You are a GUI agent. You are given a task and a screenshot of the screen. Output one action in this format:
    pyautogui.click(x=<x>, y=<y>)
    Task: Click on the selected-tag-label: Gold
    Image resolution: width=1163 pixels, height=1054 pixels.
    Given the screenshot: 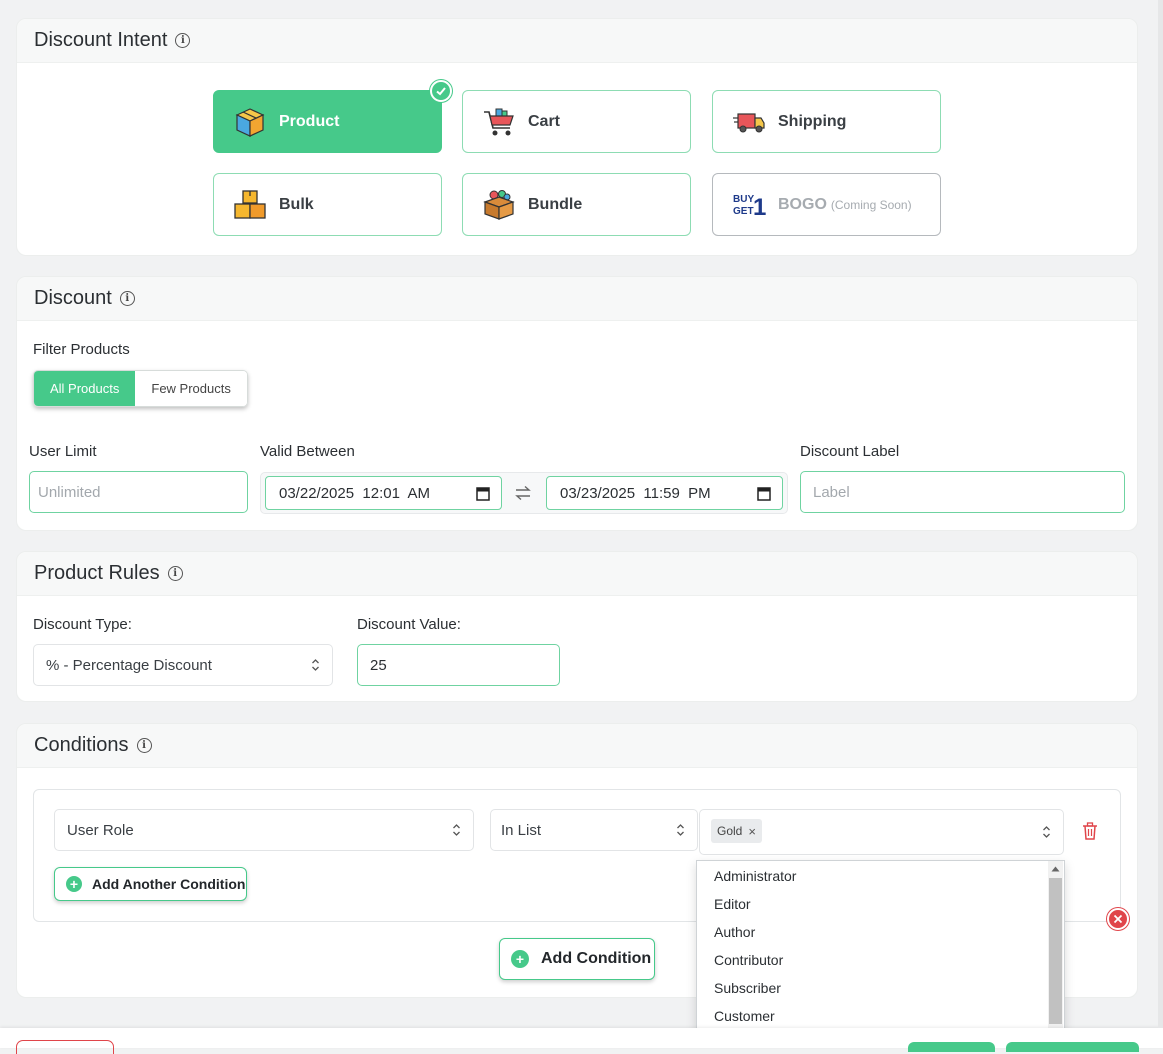 What is the action you would take?
    pyautogui.click(x=730, y=831)
    